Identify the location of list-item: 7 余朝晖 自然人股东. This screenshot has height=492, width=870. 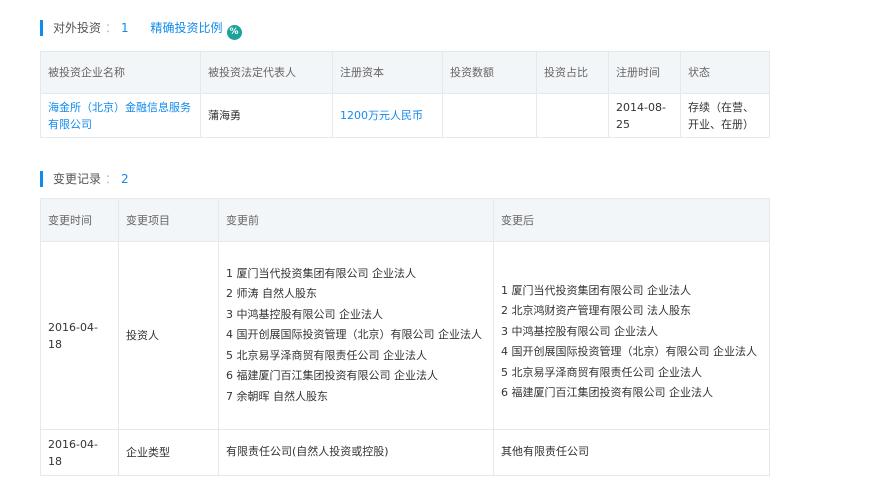
(277, 396).